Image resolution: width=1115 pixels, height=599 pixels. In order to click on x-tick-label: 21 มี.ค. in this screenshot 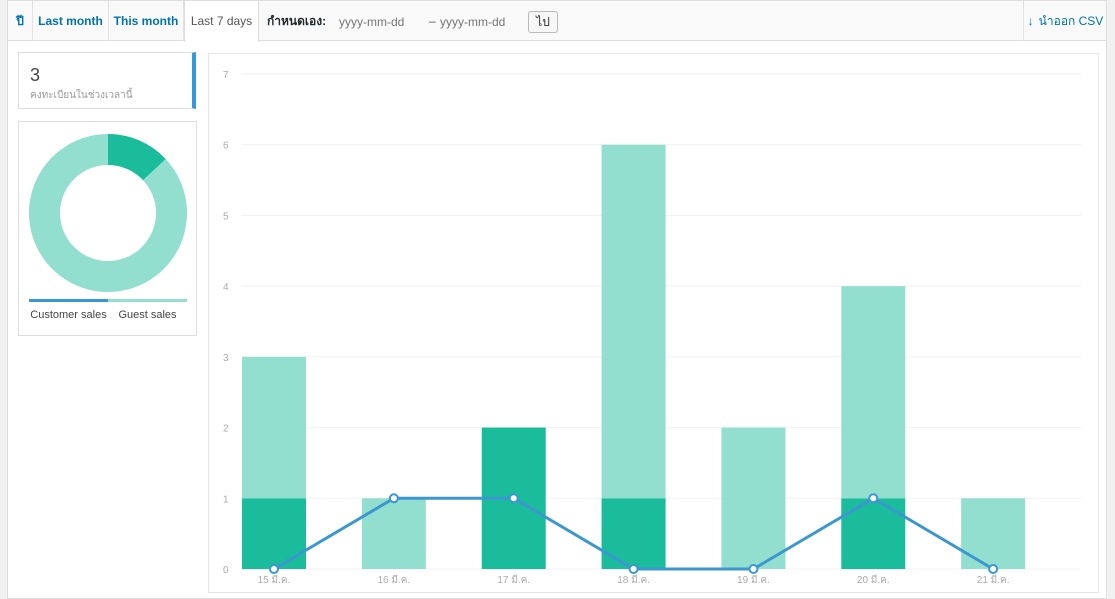, I will do `click(993, 580)`.